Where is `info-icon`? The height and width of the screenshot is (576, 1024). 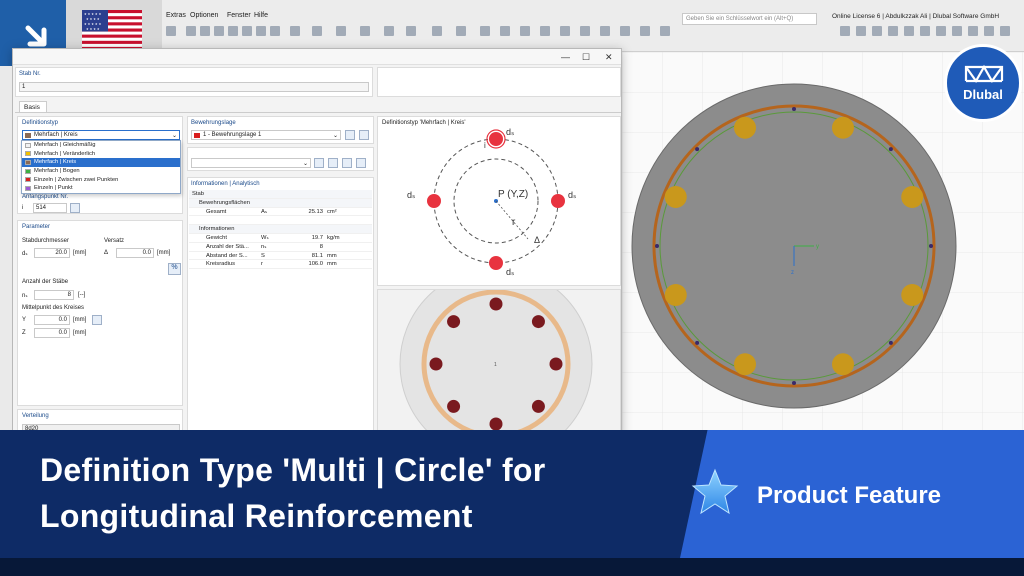
info-icon is located at coordinates (333, 163).